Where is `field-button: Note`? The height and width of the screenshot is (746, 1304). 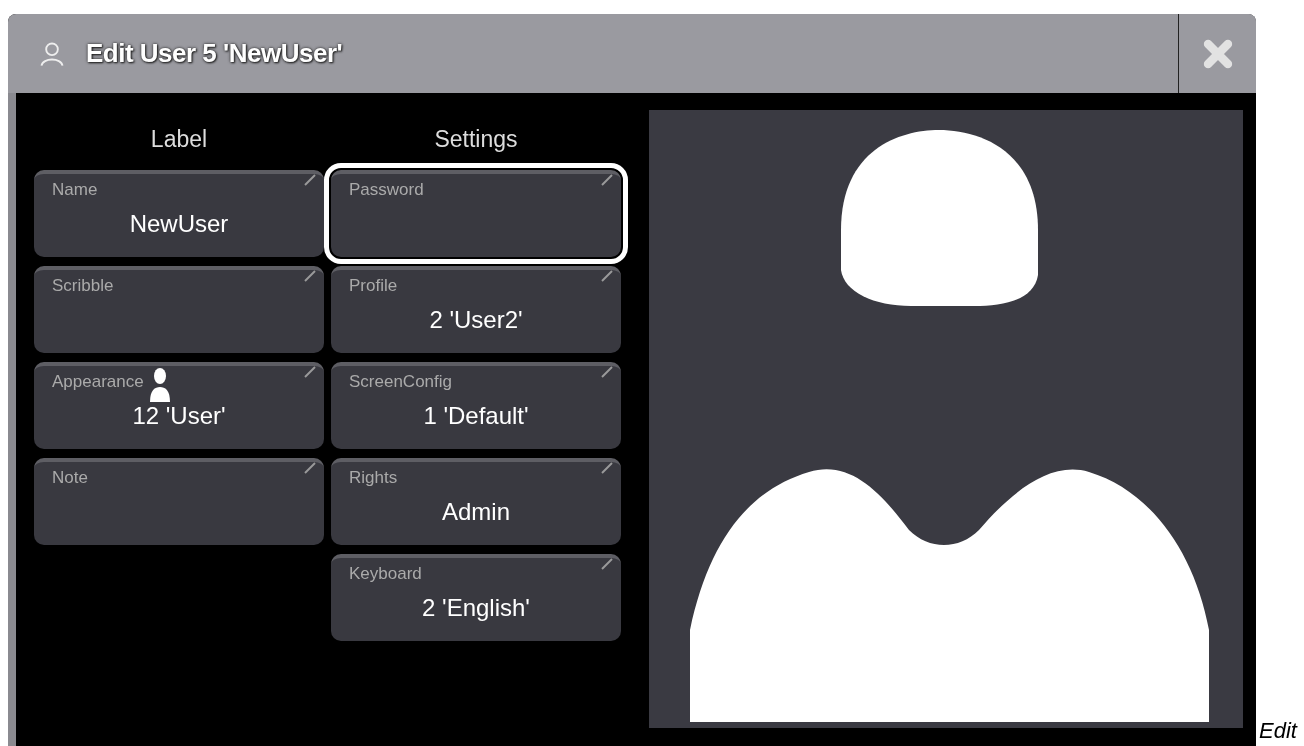 field-button: Note is located at coordinates (179, 501).